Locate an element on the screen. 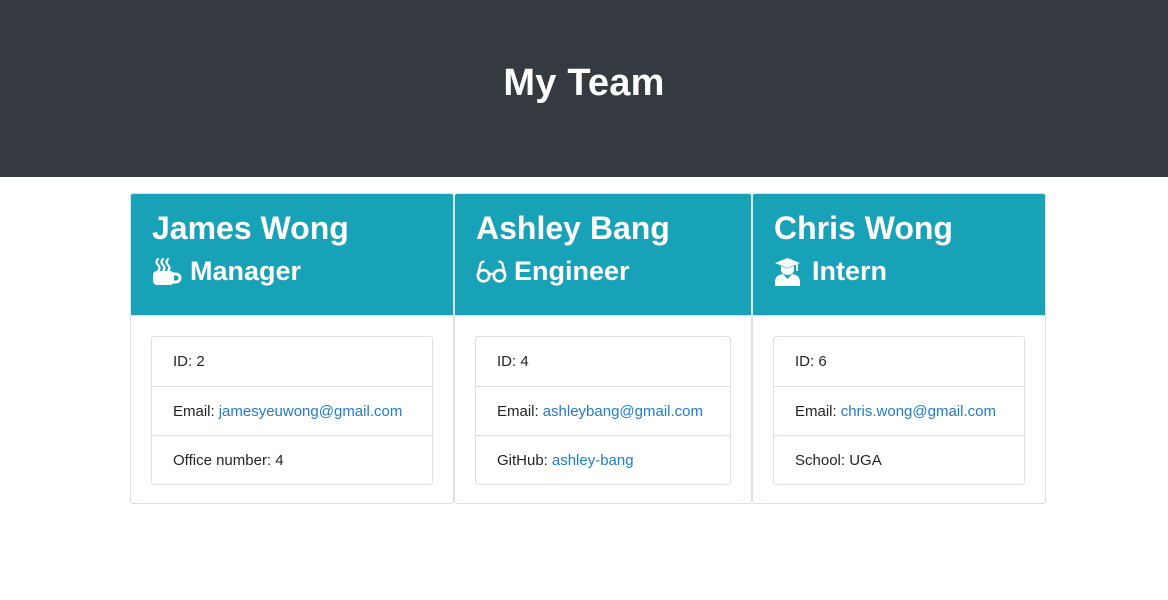 This screenshot has height=600, width=1168. email-row: Email: chris.wong@gmail.com is located at coordinates (899, 410).